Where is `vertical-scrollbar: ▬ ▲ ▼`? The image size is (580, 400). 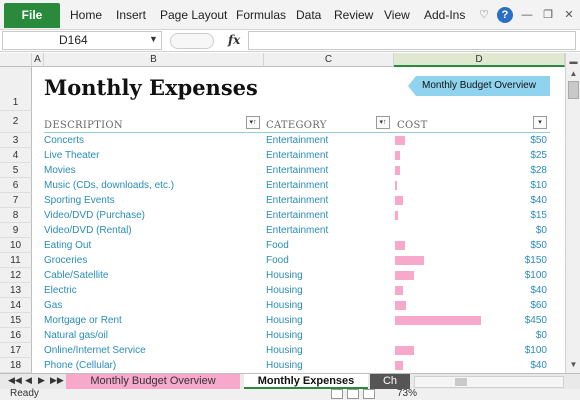
vertical-scrollbar: ▬ ▲ ▼ is located at coordinates (572, 213).